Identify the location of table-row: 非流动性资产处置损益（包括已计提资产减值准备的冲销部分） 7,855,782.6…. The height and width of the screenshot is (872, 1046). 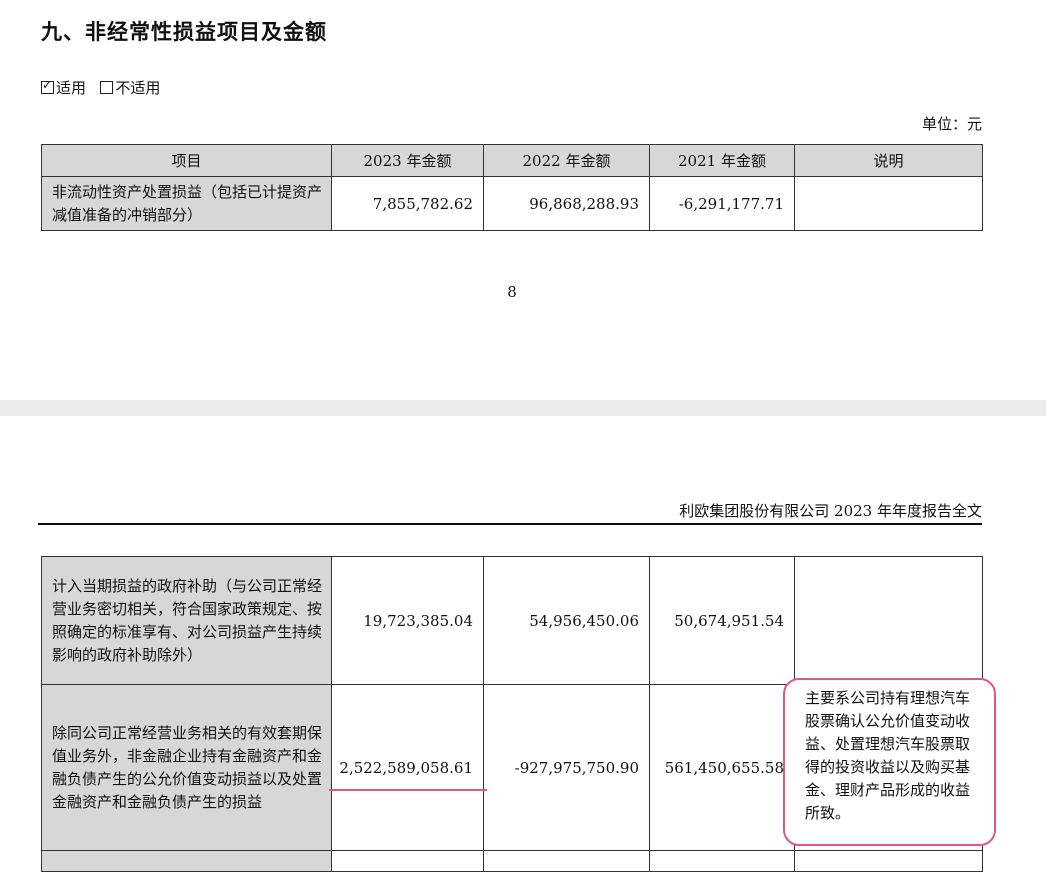
(512, 203).